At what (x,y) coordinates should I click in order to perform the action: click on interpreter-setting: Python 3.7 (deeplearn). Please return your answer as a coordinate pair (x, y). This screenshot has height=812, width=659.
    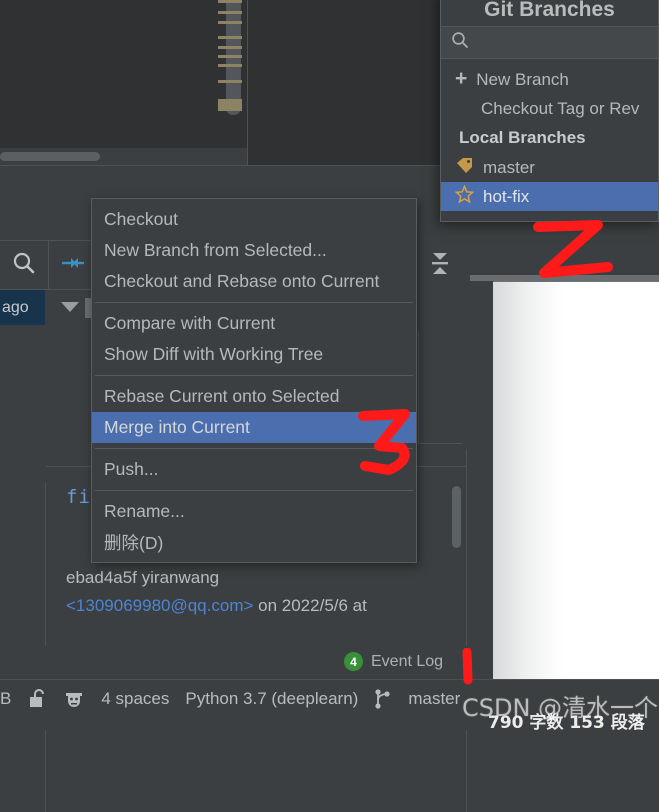
    Looking at the image, I should click on (271, 699).